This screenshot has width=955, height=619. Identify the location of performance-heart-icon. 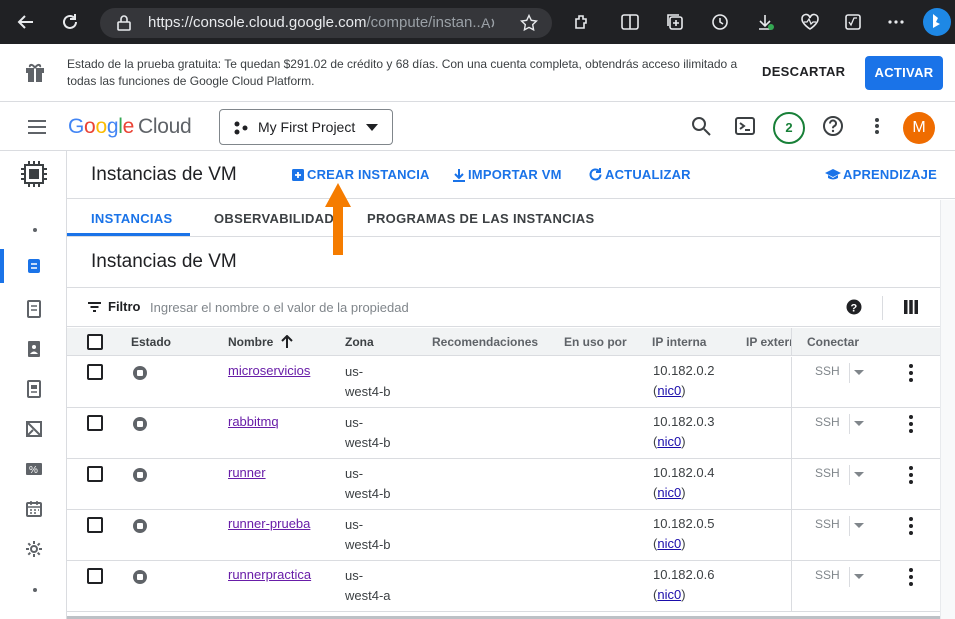
(810, 22).